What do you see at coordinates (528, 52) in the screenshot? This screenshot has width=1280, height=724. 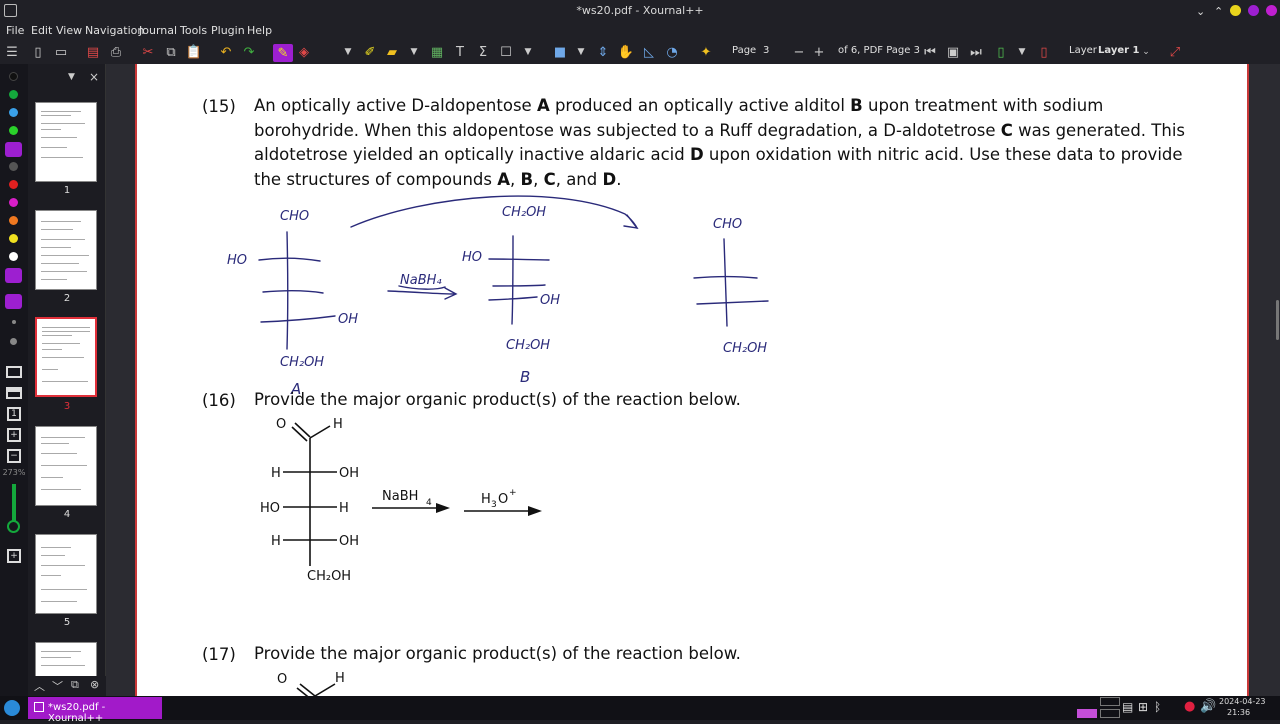 I see `shape-dropdown-icon: ▼` at bounding box center [528, 52].